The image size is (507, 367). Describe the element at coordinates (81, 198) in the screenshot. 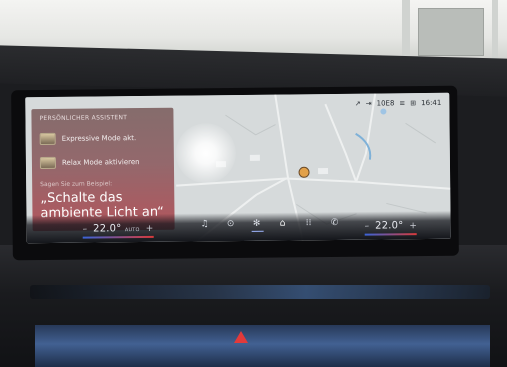

I see `suggestion-line: „Schalte das` at that location.